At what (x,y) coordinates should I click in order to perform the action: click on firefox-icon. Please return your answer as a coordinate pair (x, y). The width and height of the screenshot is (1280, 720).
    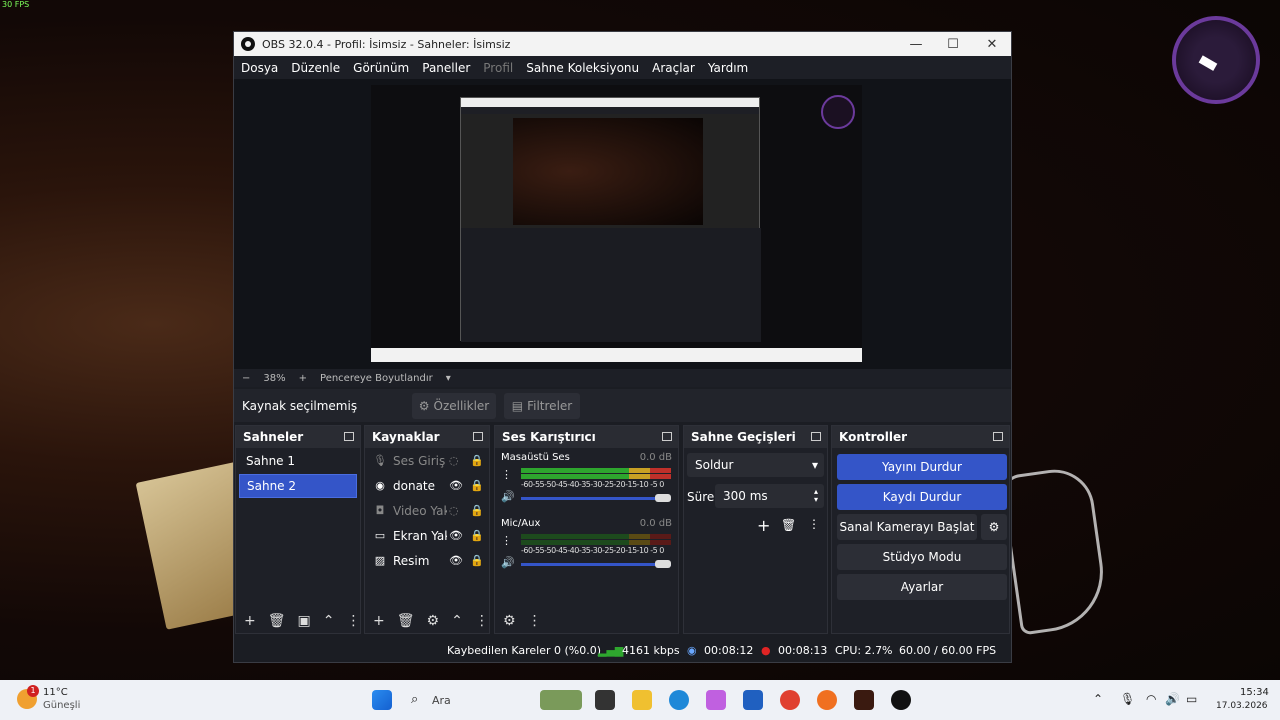
    Looking at the image, I should click on (827, 700).